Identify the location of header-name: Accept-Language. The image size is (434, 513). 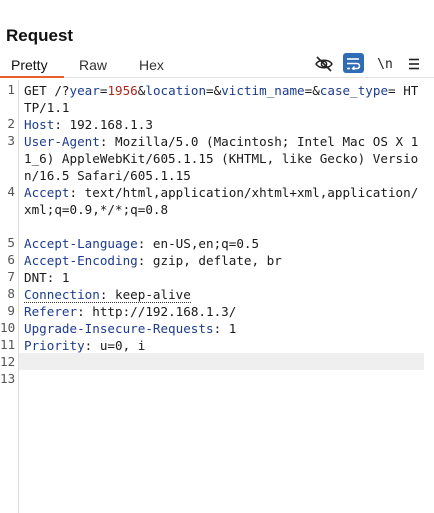
(81, 243).